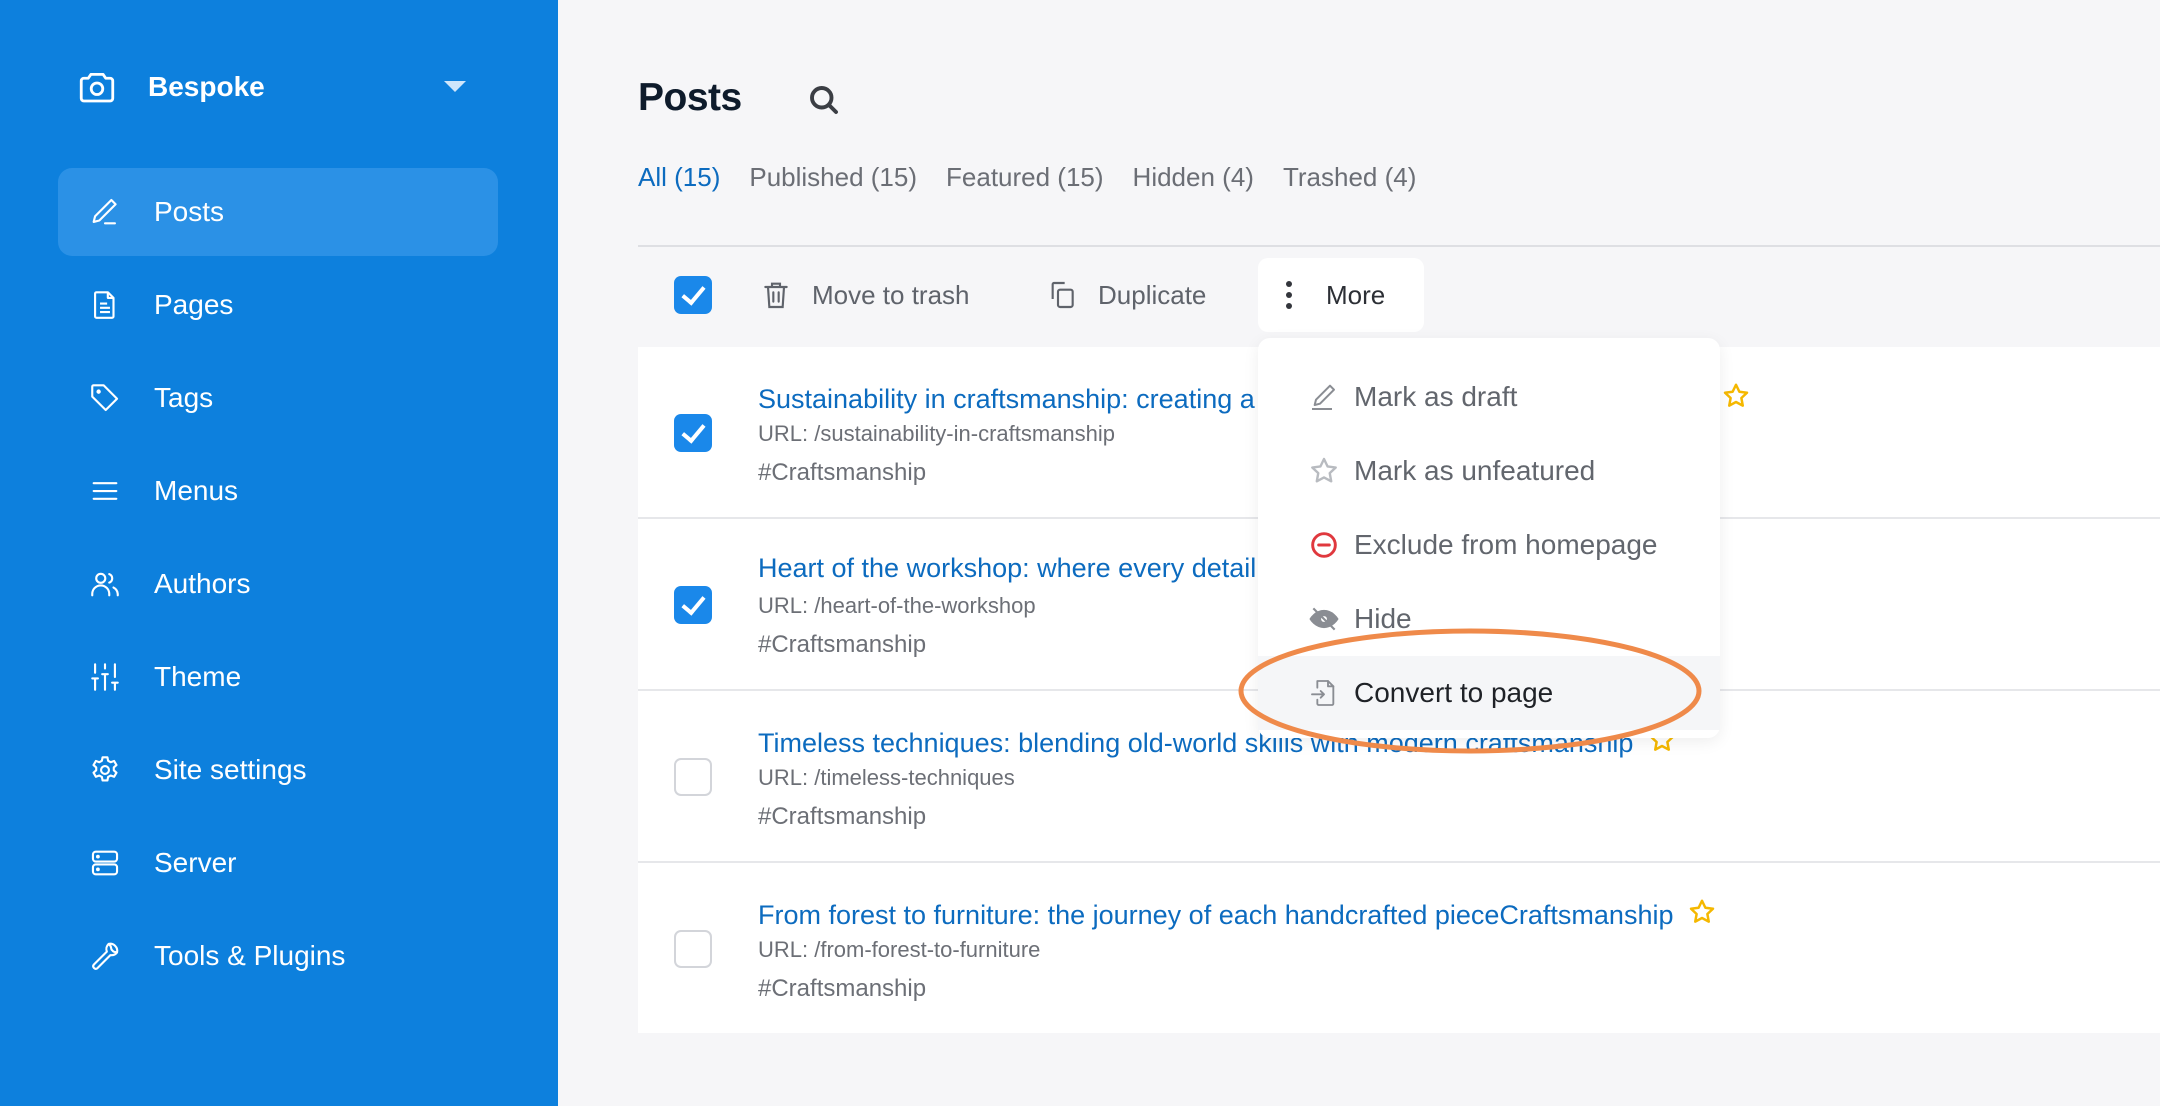 The height and width of the screenshot is (1106, 2160). Describe the element at coordinates (105, 769) in the screenshot. I see `gear-icon` at that location.